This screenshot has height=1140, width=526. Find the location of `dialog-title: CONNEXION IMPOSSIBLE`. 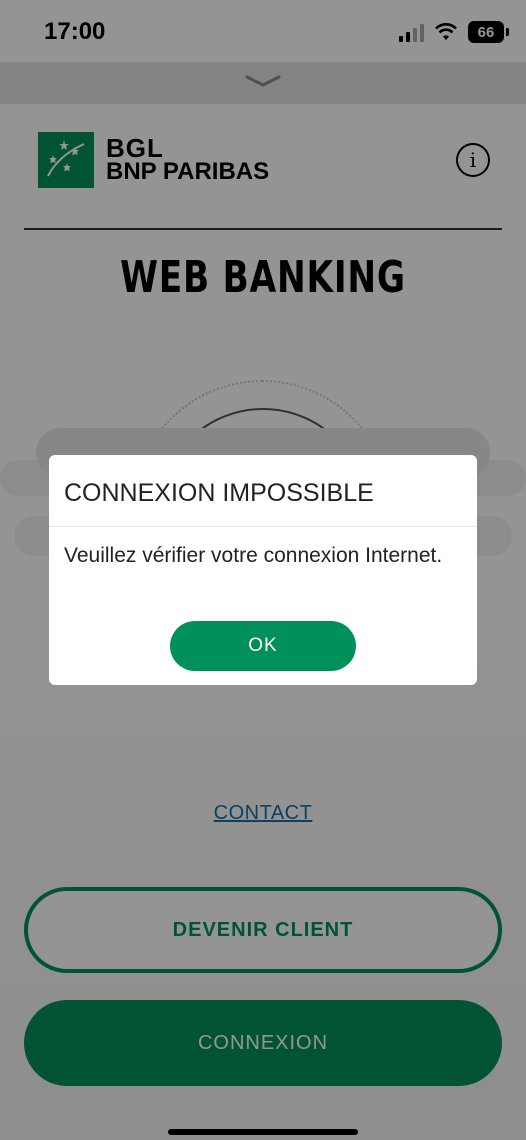

dialog-title: CONNEXION IMPOSSIBLE is located at coordinates (219, 493).